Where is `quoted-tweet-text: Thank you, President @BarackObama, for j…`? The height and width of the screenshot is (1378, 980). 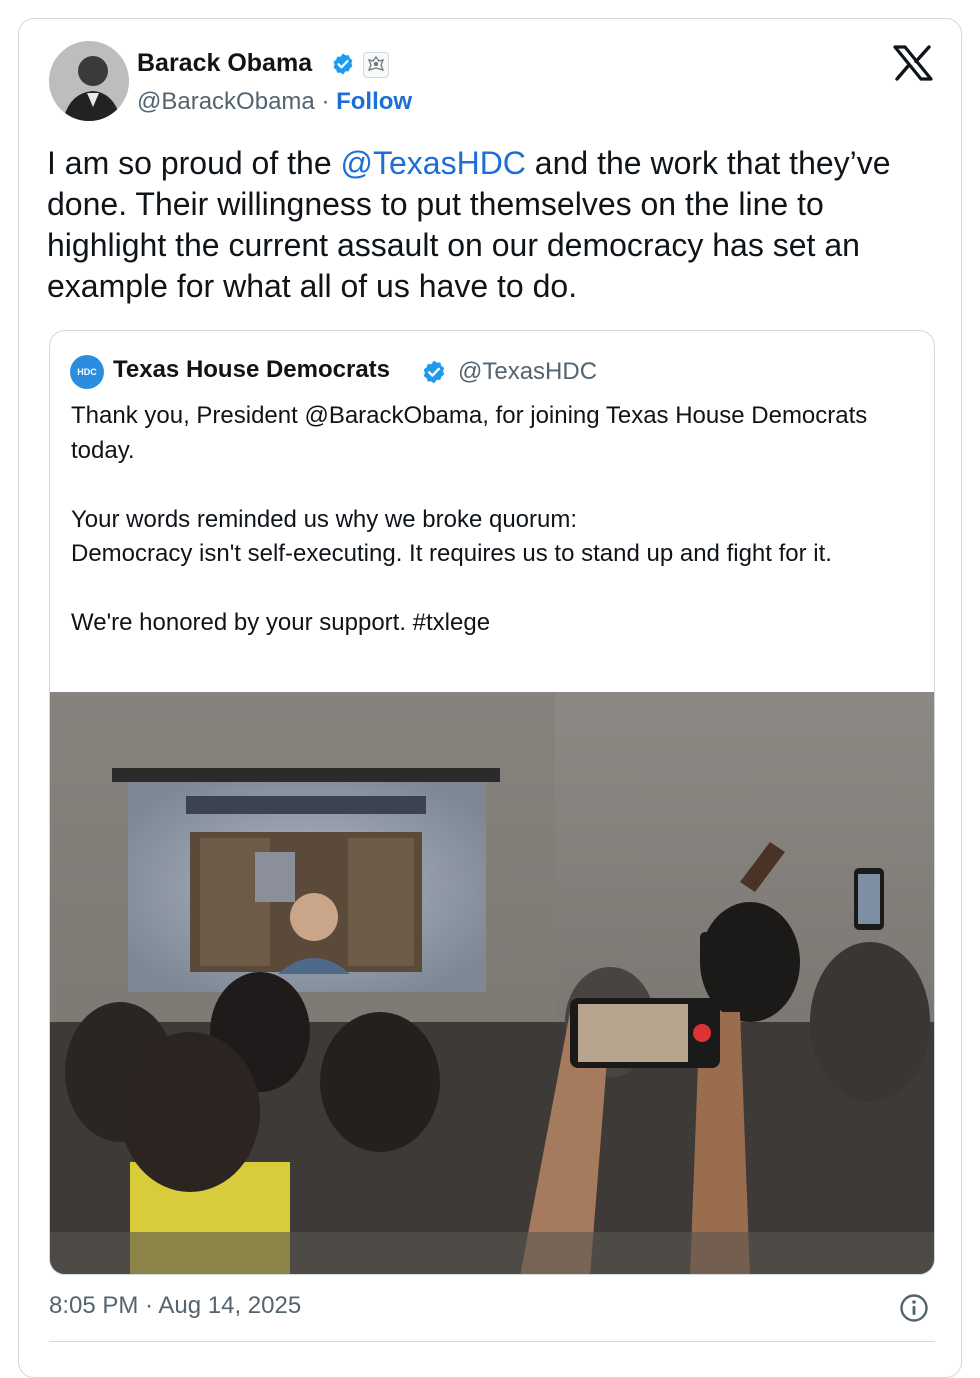
quoted-tweet-text: Thank you, President @BarackObama, for j… is located at coordinates (469, 519).